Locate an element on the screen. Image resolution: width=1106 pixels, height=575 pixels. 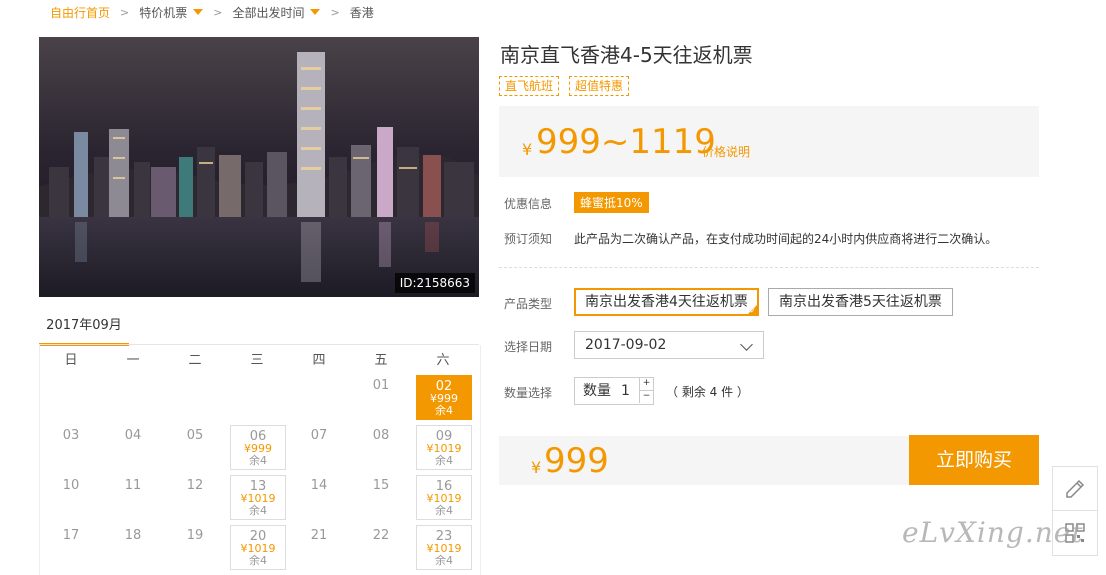
price-range: 999~1119 is located at coordinates (626, 142).